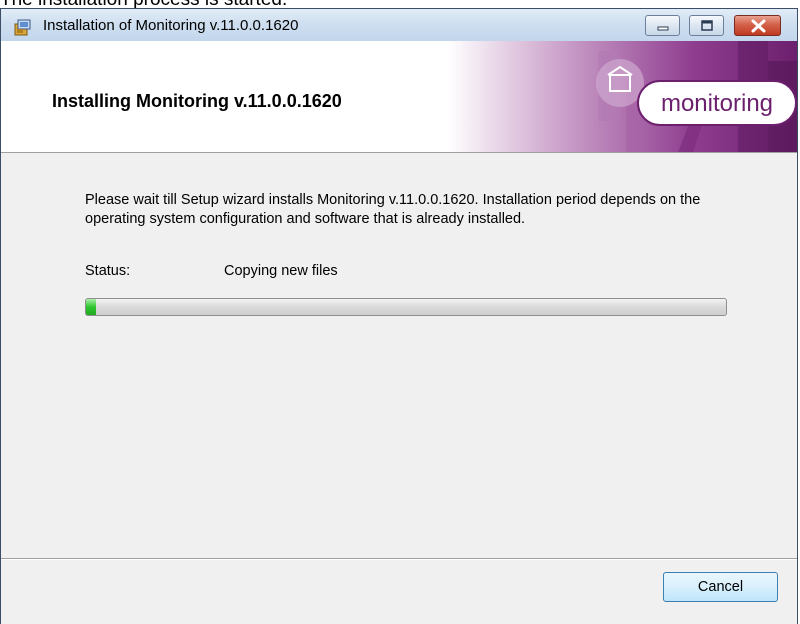  I want to click on installer-icon, so click(23, 27).